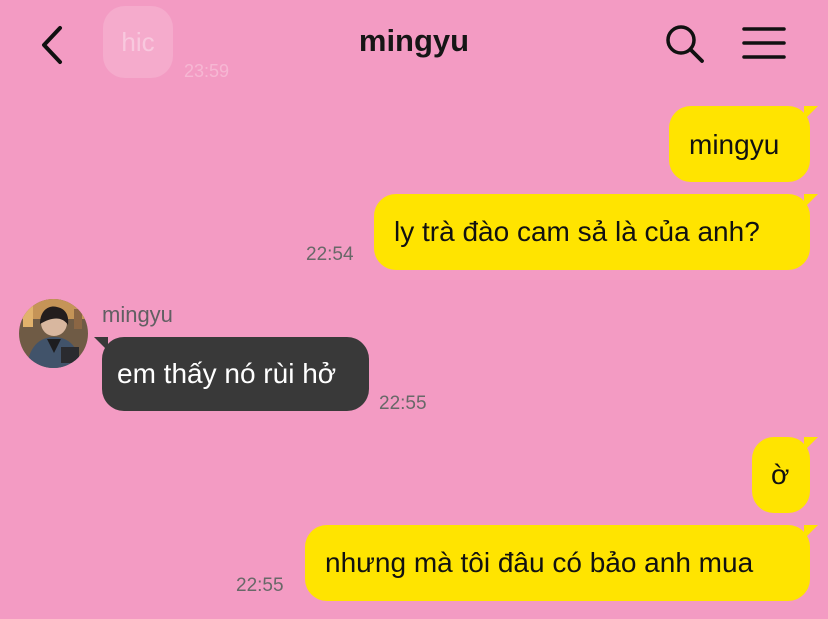  I want to click on avatar-photo, so click(53, 333).